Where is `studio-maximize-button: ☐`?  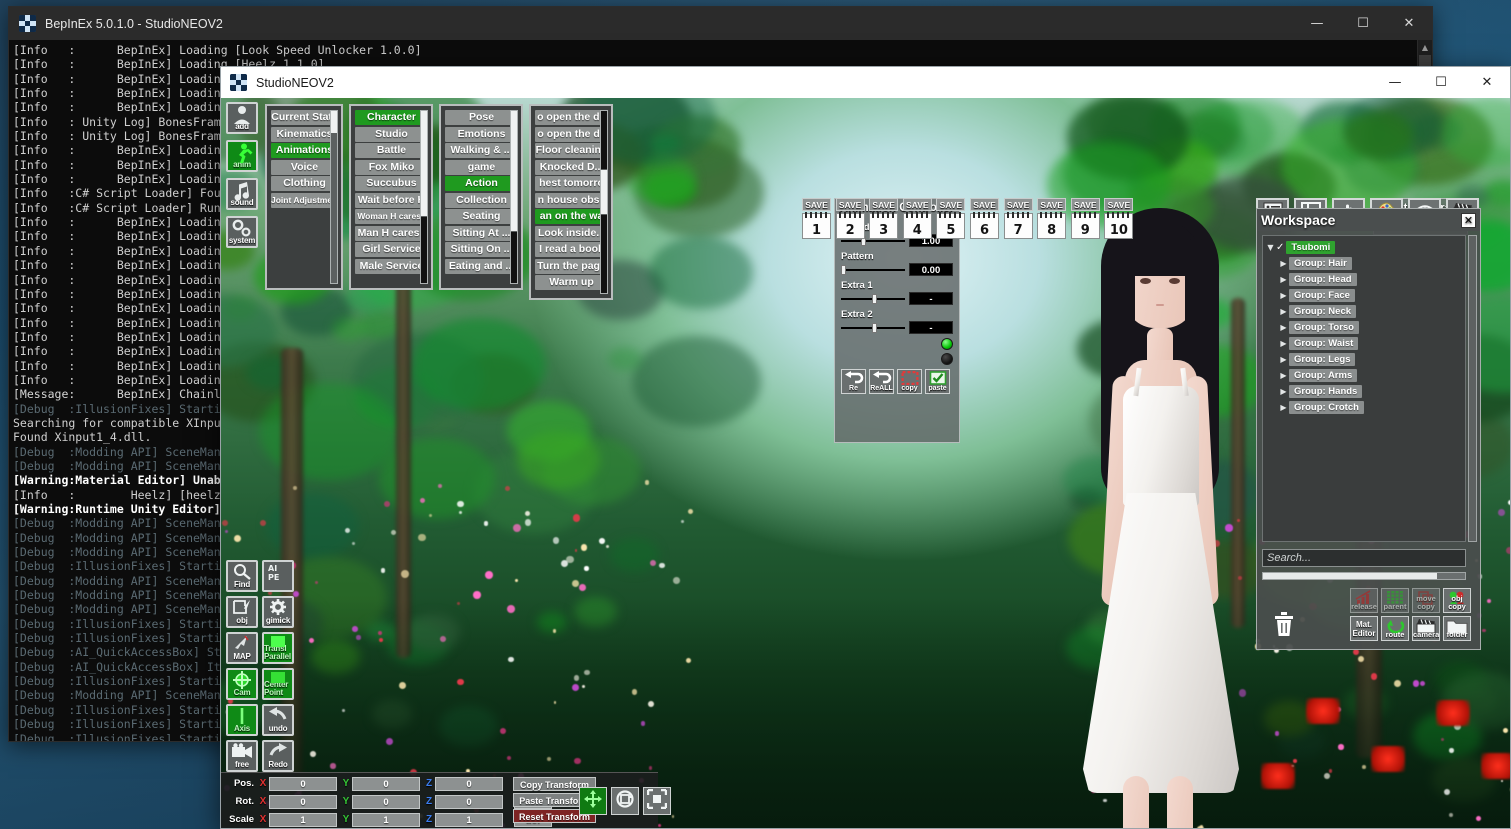 studio-maximize-button: ☐ is located at coordinates (1441, 82).